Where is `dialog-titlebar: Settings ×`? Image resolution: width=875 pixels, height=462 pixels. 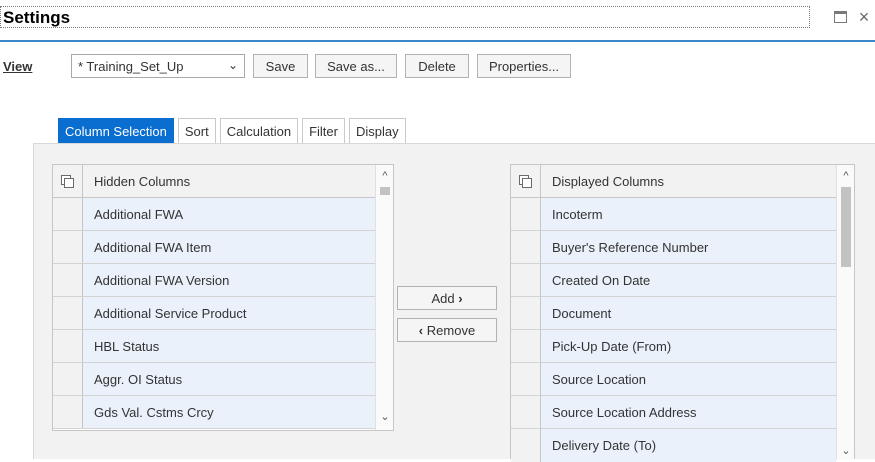
dialog-titlebar: Settings × is located at coordinates (437, 21).